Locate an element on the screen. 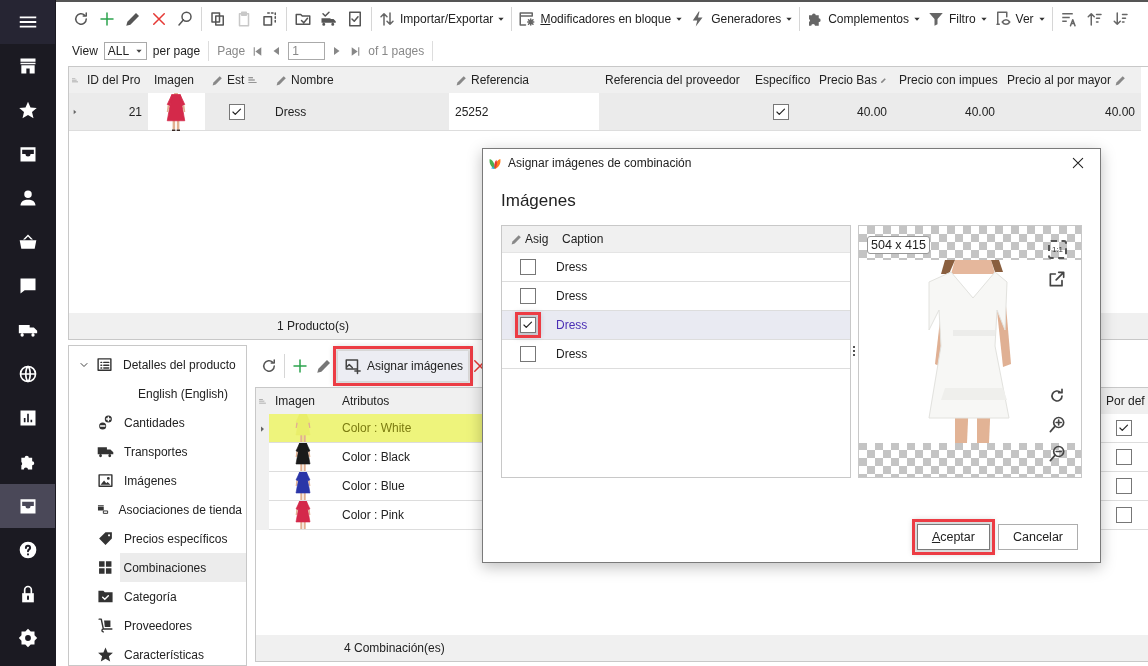 The width and height of the screenshot is (1148, 666). tree-item: Detalles del producto is located at coordinates (179, 364).